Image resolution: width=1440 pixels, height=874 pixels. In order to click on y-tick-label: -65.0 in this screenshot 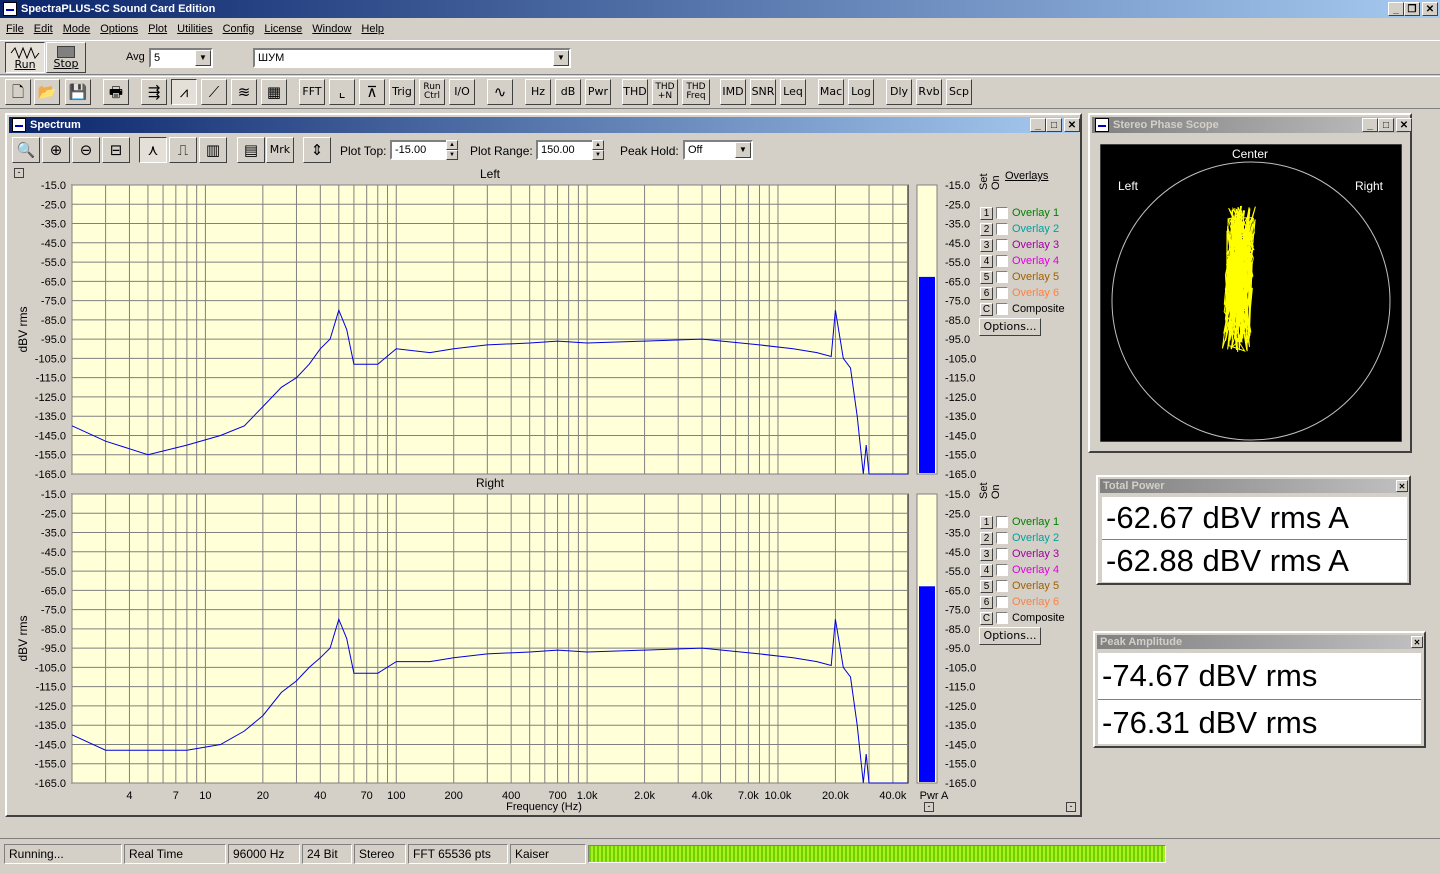, I will do `click(53, 591)`.